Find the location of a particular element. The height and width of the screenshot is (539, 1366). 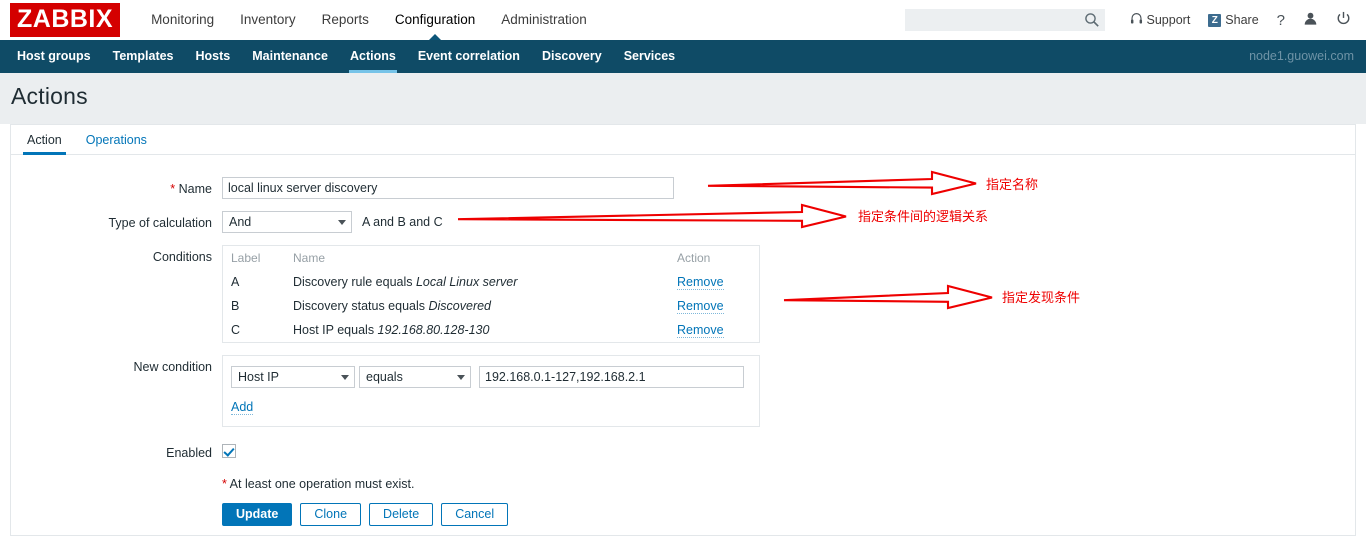

footnote: * At least one operation must exist. is located at coordinates (318, 484).